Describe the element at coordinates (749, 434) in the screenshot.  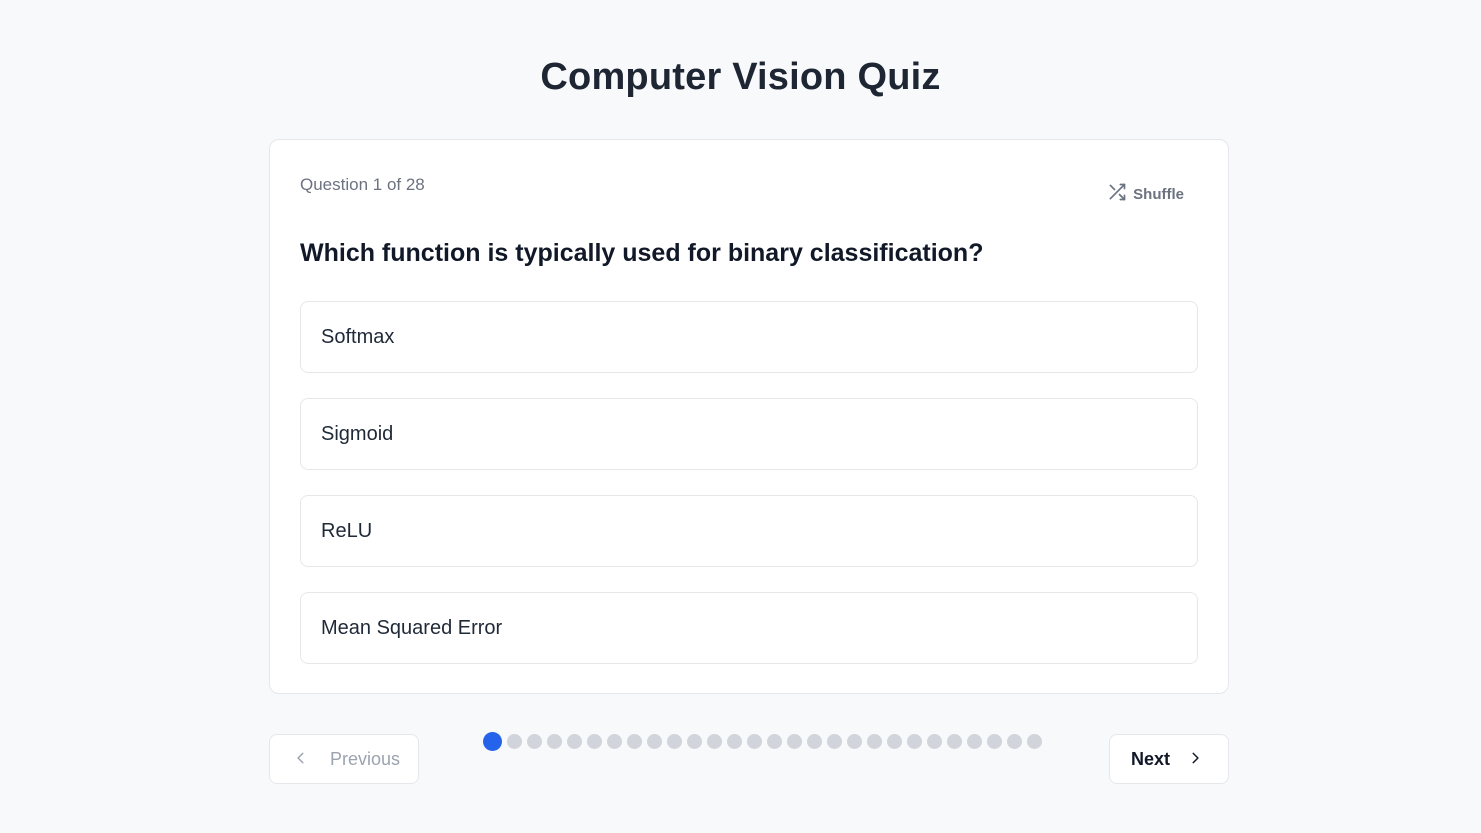
I see `answer-option: Sigmoid` at that location.